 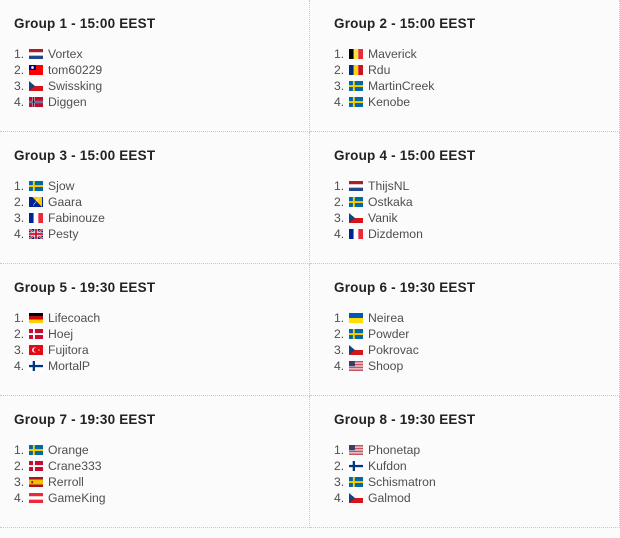 What do you see at coordinates (356, 53) in the screenshot?
I see `flag-be-icon` at bounding box center [356, 53].